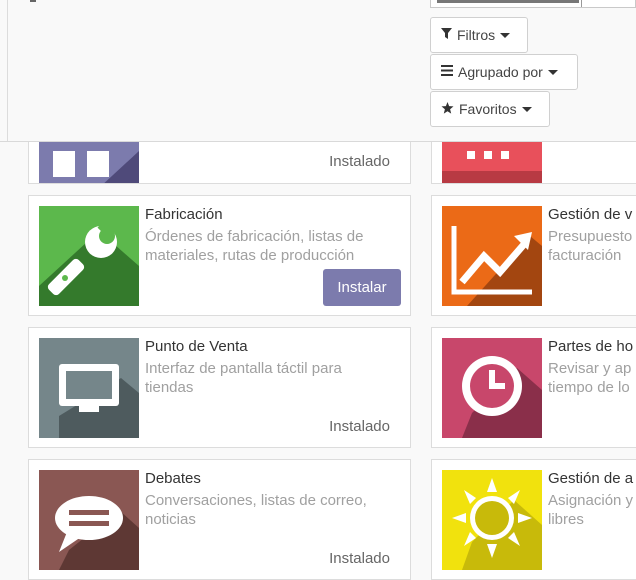 This screenshot has height=580, width=636. What do you see at coordinates (492, 256) in the screenshot?
I see `chart-up-icon` at bounding box center [492, 256].